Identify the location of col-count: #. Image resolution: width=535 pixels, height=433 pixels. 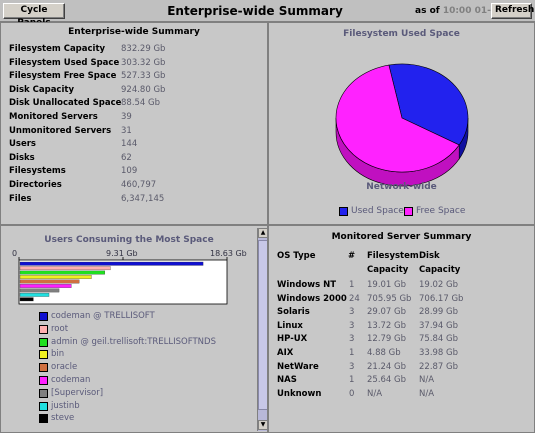
(352, 256).